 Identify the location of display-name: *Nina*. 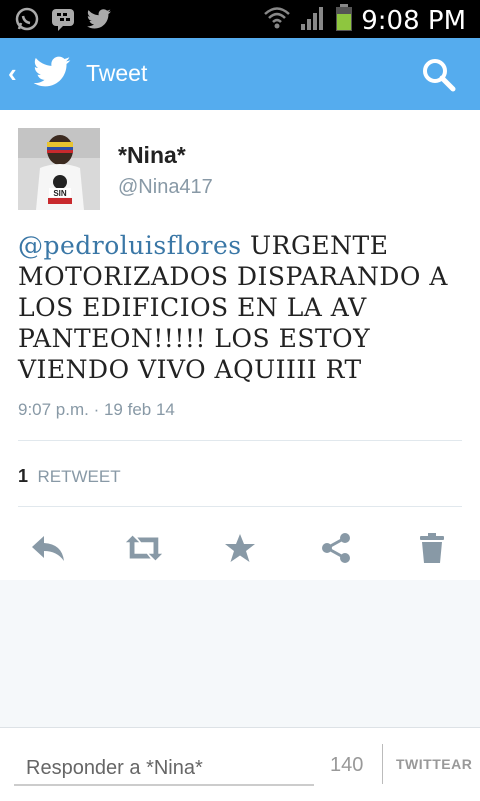
(152, 155).